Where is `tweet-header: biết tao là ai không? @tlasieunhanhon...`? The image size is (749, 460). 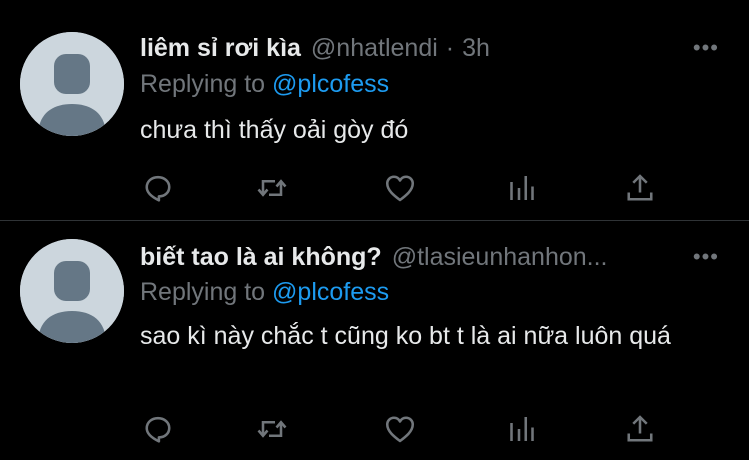
tweet-header: biết tao là ai không? @tlasieunhanhon... is located at coordinates (434, 257).